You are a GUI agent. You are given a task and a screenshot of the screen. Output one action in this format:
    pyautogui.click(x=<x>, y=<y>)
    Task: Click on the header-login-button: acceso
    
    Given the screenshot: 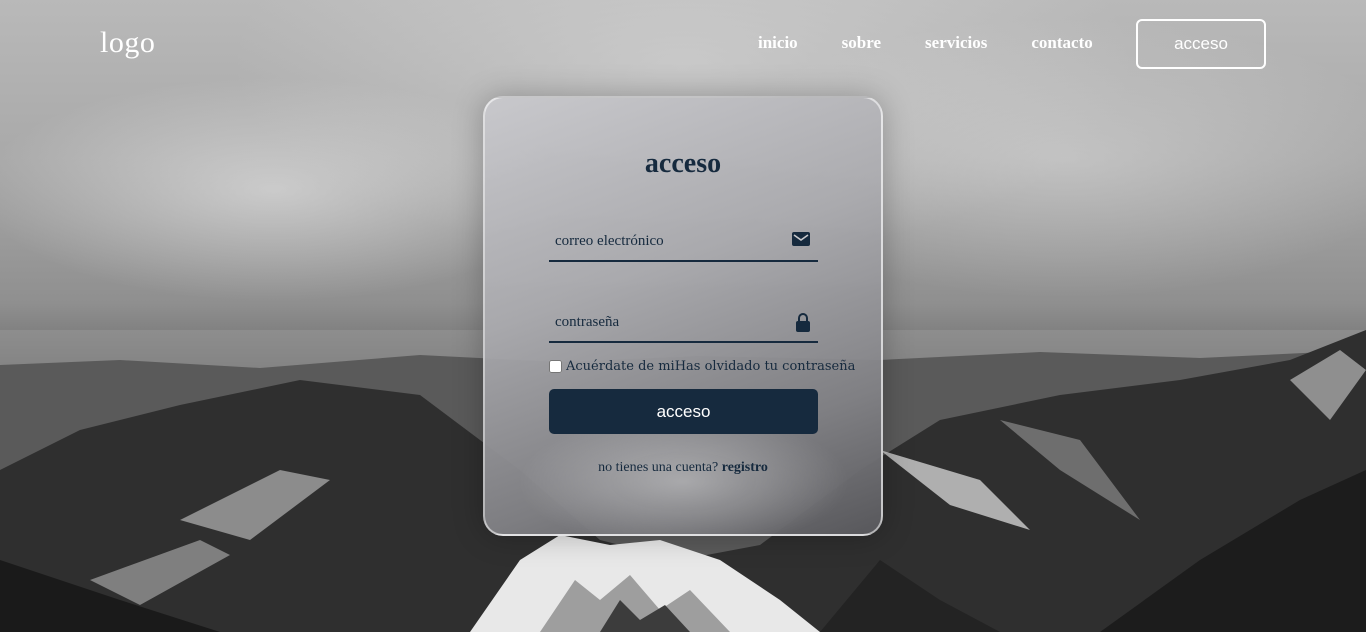 What is the action you would take?
    pyautogui.click(x=1201, y=44)
    